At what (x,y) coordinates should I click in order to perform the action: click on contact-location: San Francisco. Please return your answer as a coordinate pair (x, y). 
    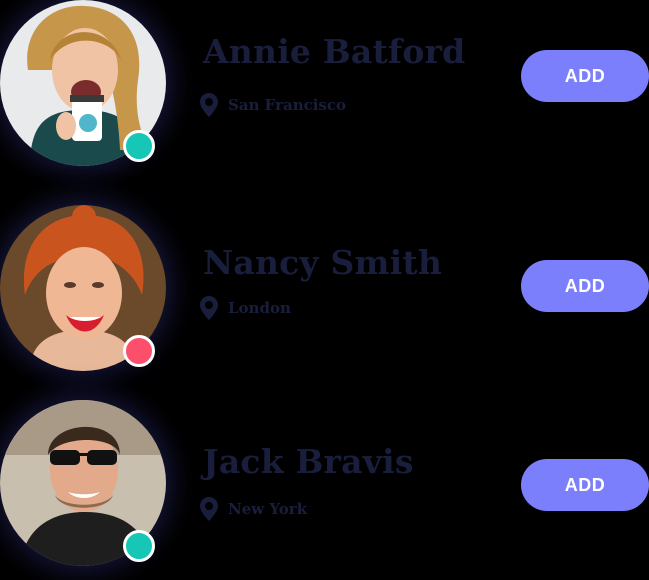
    Looking at the image, I should click on (273, 105).